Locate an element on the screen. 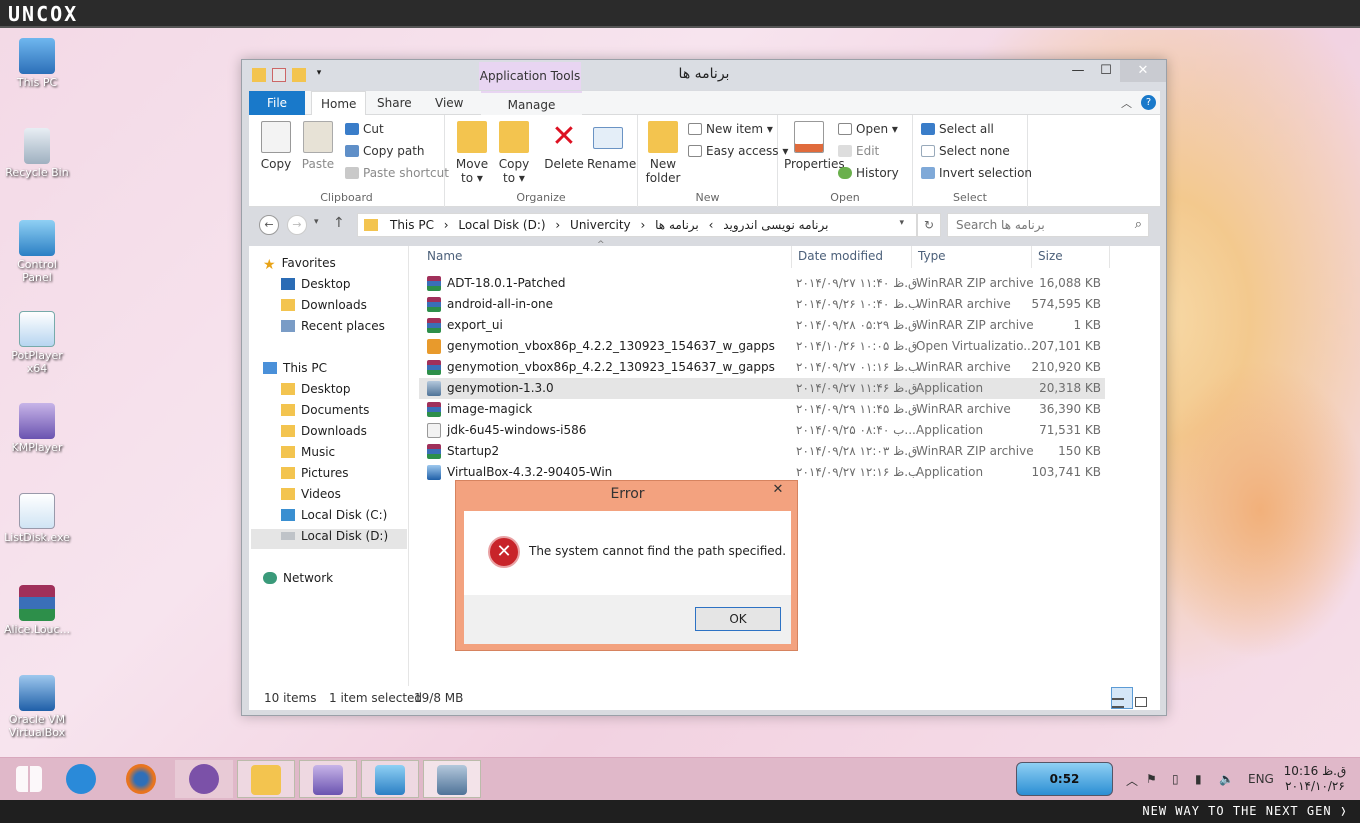  history-button: History is located at coordinates (868, 173).